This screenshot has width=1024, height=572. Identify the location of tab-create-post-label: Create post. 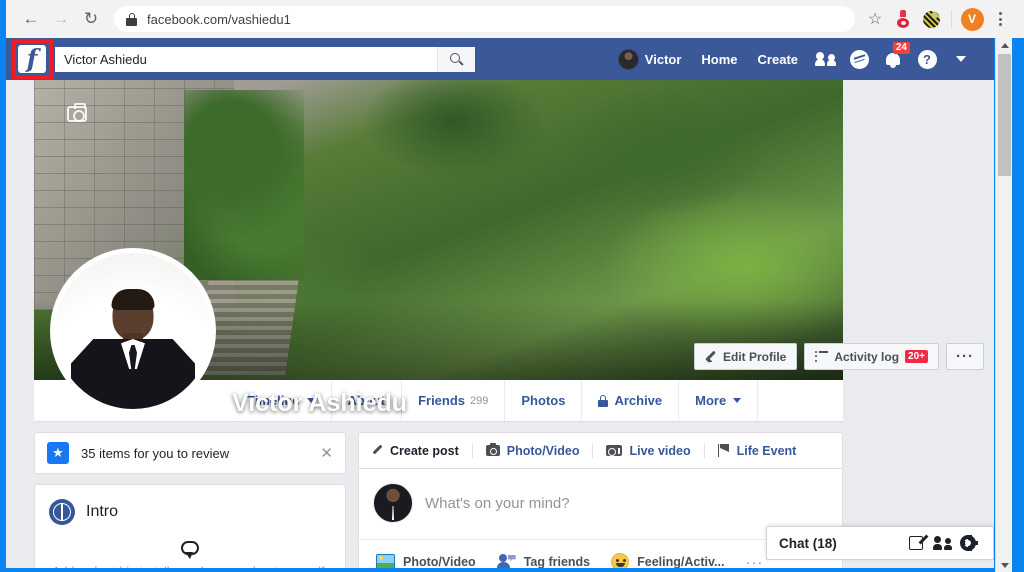
(424, 450).